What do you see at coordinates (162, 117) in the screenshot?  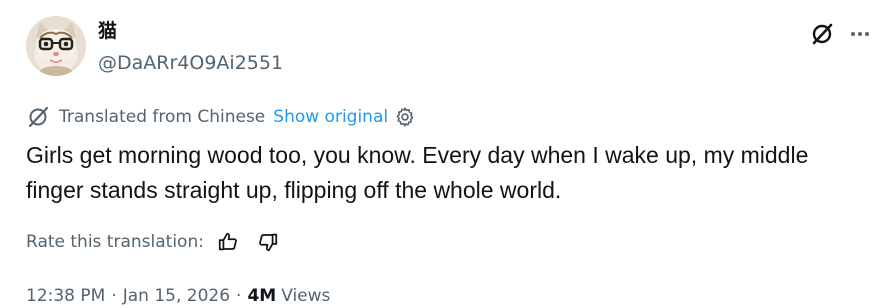 I see `translated-from-label: Translated from Chinese` at bounding box center [162, 117].